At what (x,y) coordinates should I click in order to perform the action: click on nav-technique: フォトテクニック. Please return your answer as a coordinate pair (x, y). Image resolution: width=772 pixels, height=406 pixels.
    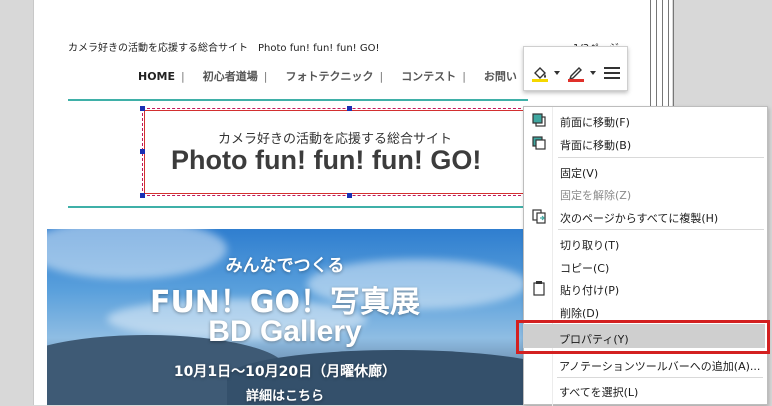
    Looking at the image, I should click on (329, 76).